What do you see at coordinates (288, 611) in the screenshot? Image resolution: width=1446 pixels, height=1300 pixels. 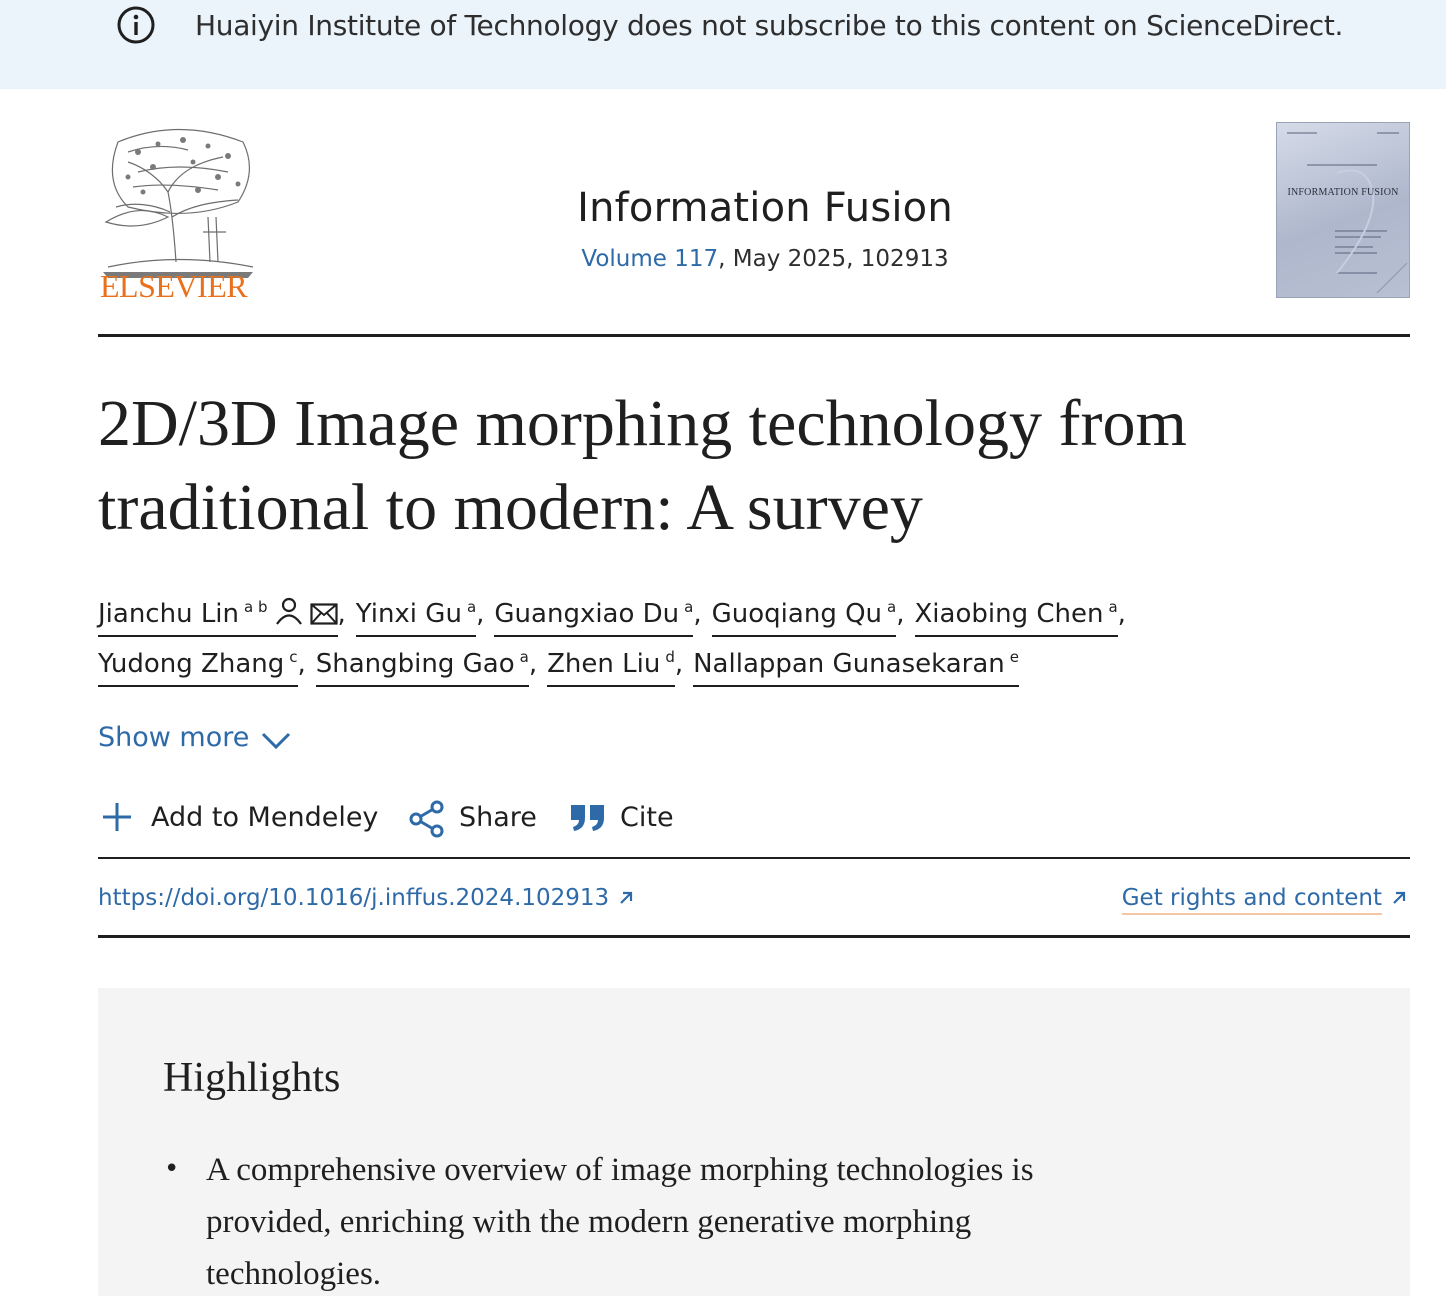 I see `person-icon` at bounding box center [288, 611].